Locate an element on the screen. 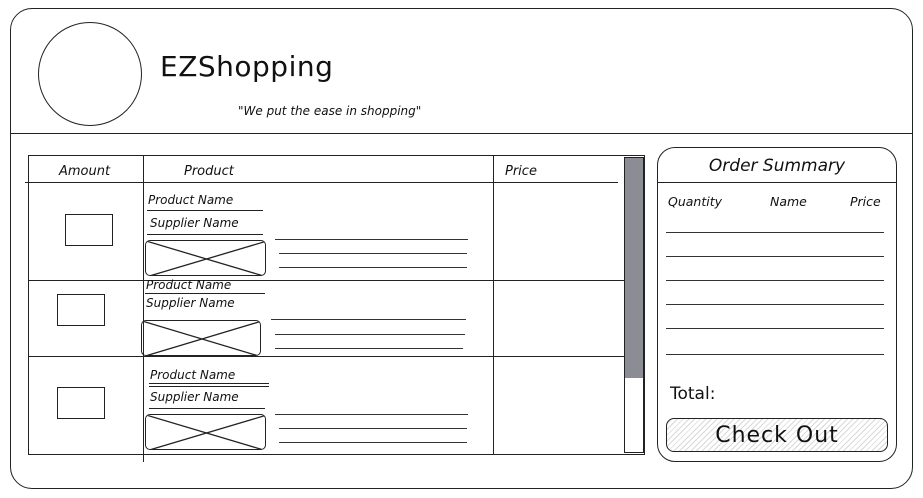 The width and height of the screenshot is (923, 498). cart-scrollbar is located at coordinates (634, 305).